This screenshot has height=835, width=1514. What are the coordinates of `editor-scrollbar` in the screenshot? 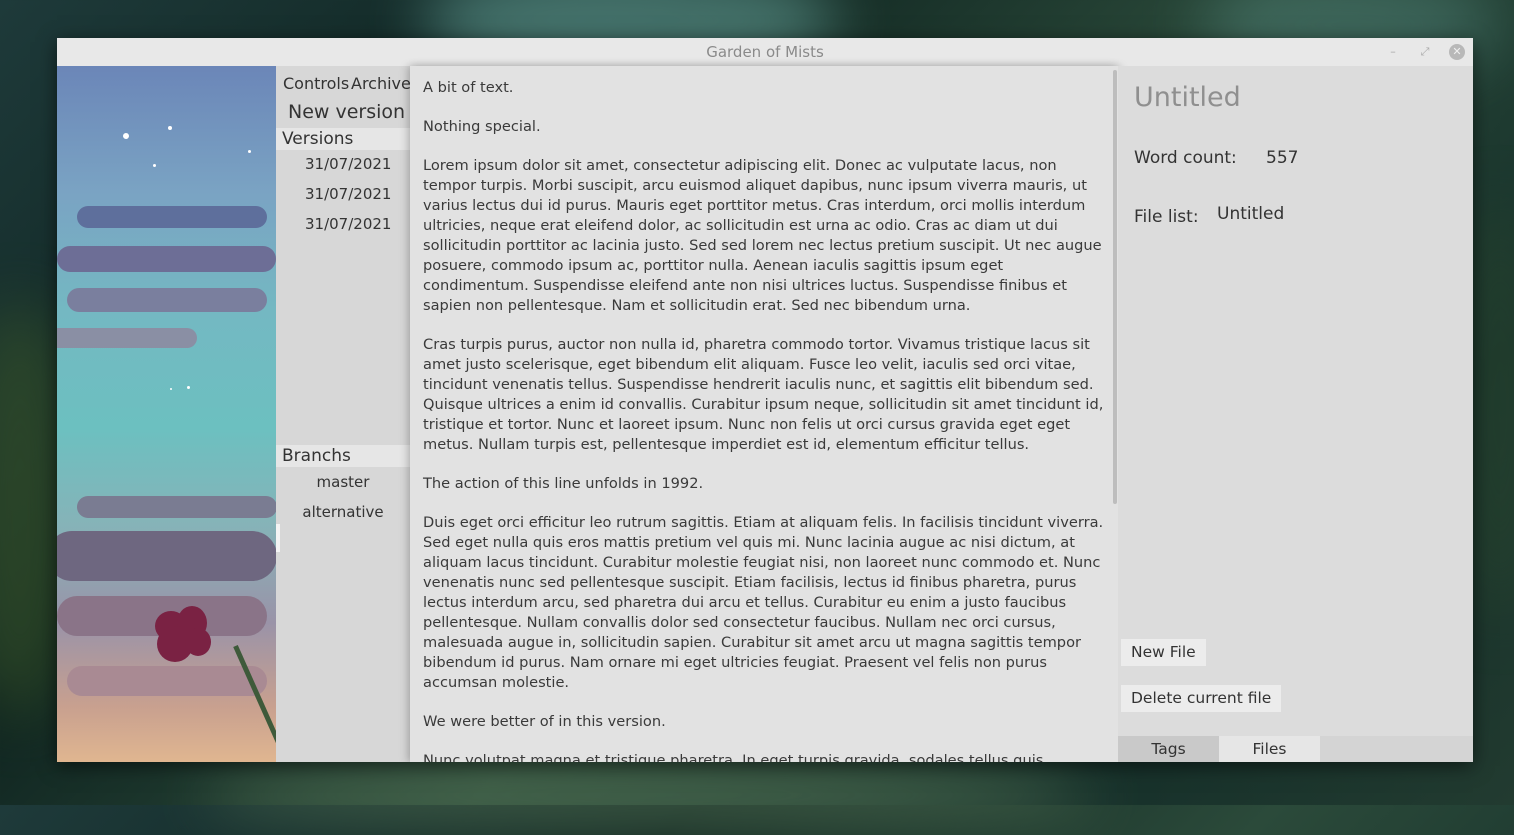 It's located at (1115, 287).